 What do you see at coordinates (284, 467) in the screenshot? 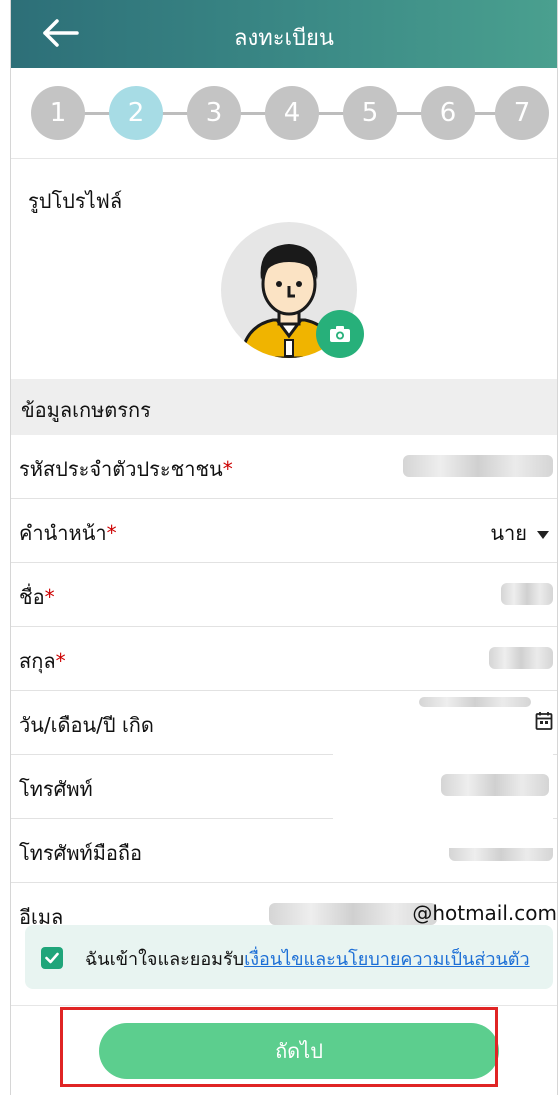
I see `id-field: รหัสประจำตัวประชาชน*` at bounding box center [284, 467].